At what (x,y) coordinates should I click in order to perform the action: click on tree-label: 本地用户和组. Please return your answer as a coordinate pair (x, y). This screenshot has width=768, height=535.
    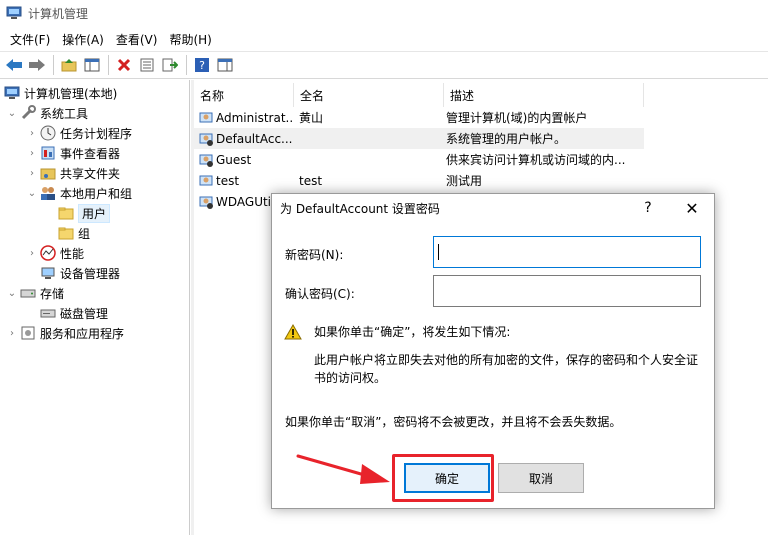
    Looking at the image, I should click on (96, 193).